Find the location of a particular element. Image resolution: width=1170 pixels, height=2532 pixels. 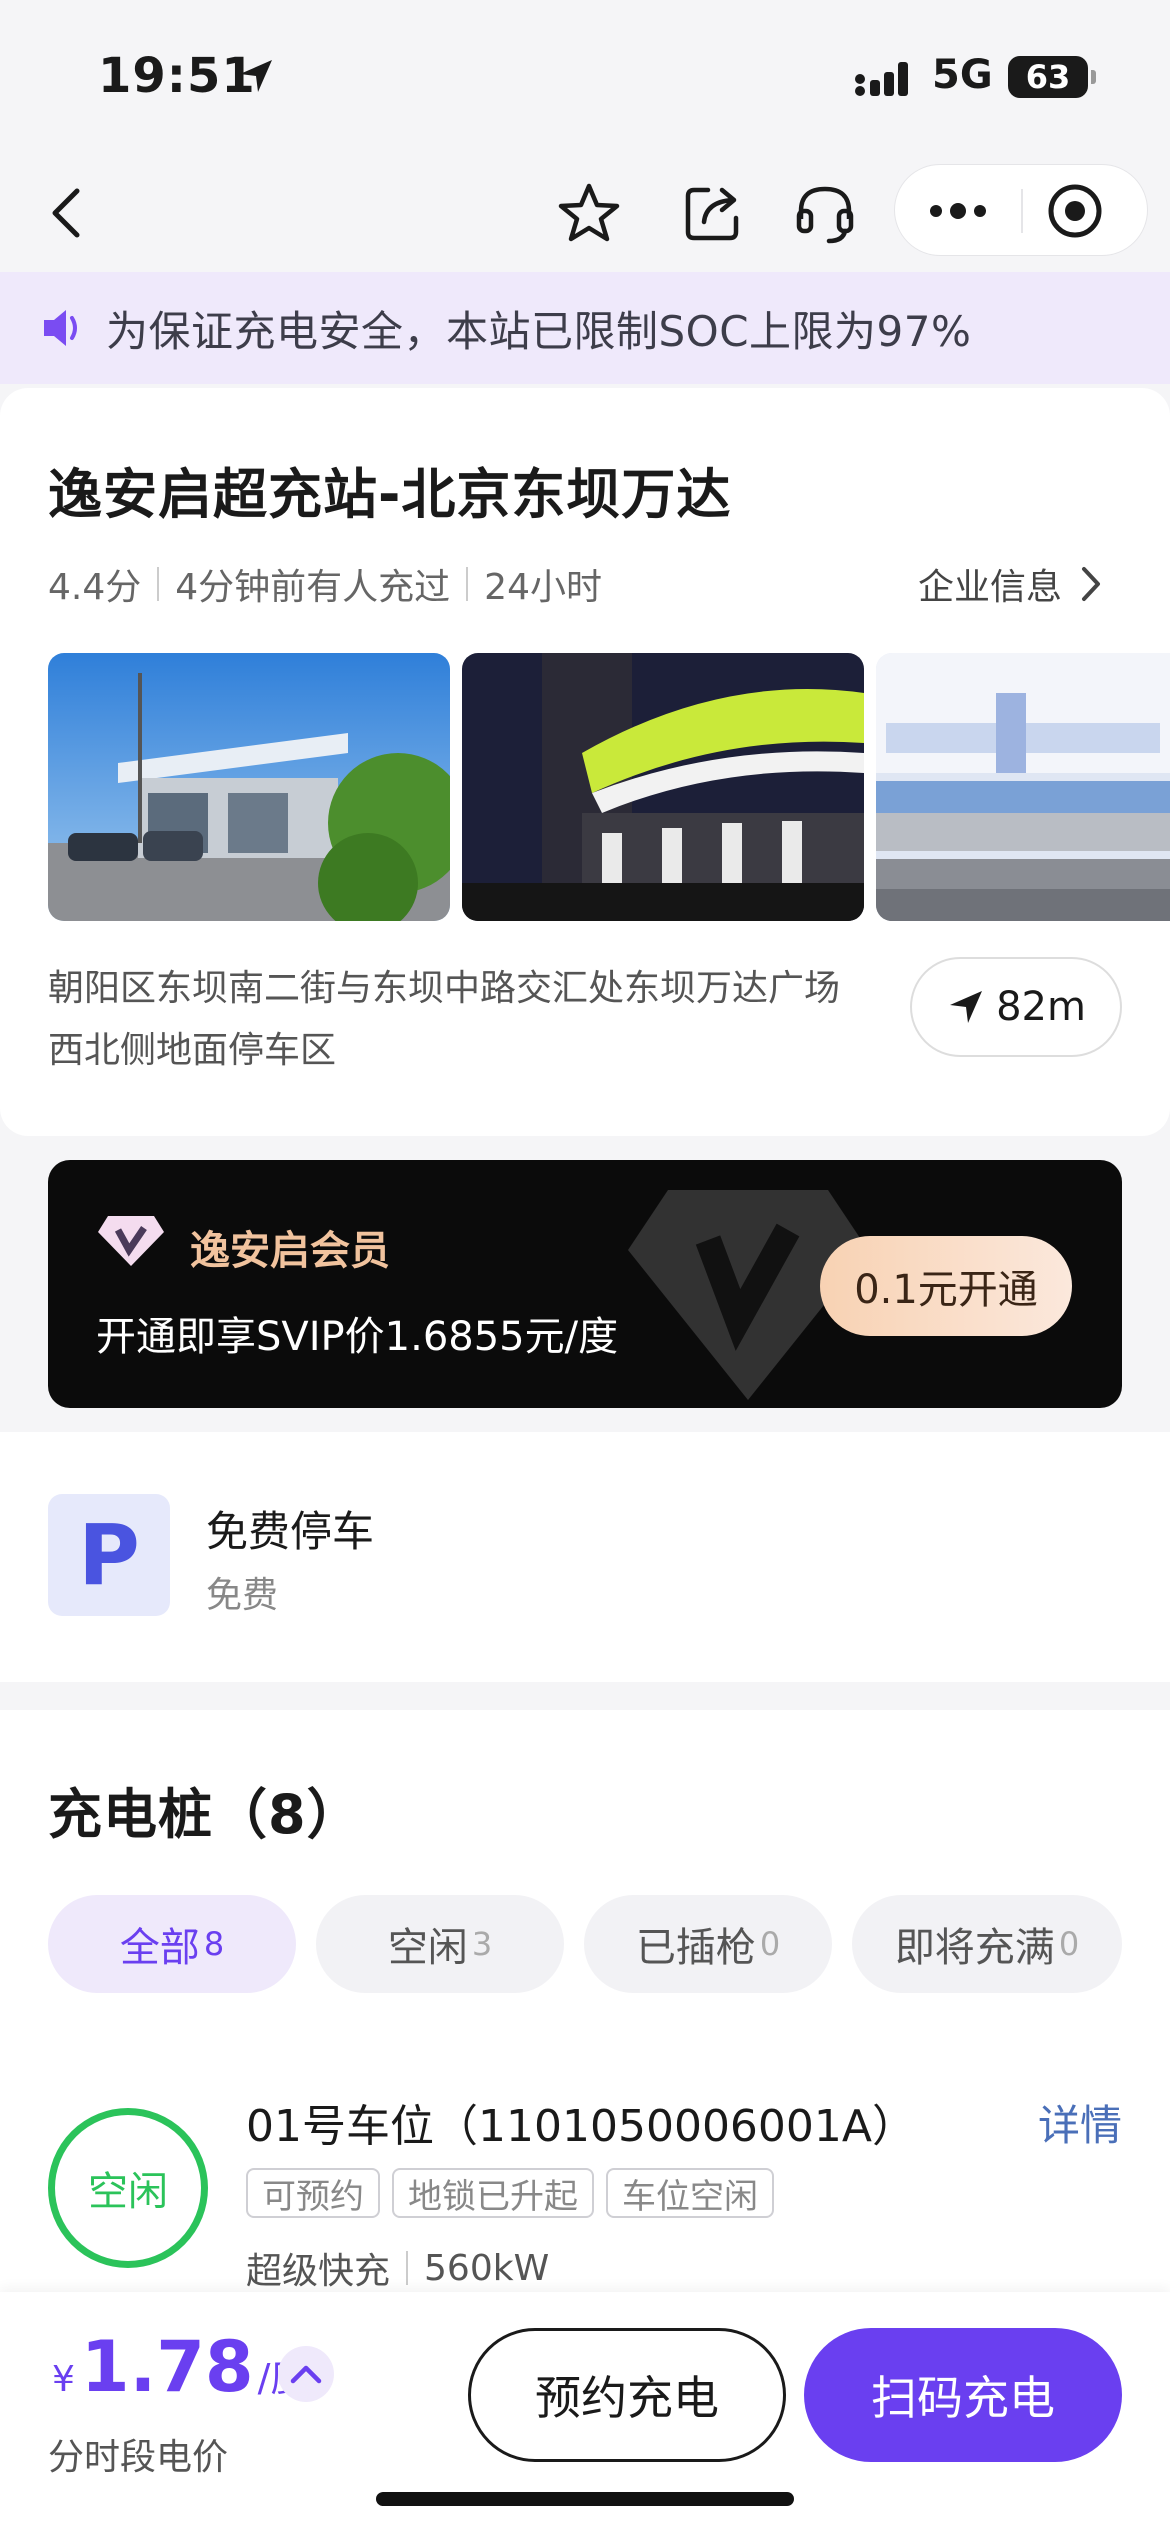

section-title: 充电桩（8） is located at coordinates (205, 1814).